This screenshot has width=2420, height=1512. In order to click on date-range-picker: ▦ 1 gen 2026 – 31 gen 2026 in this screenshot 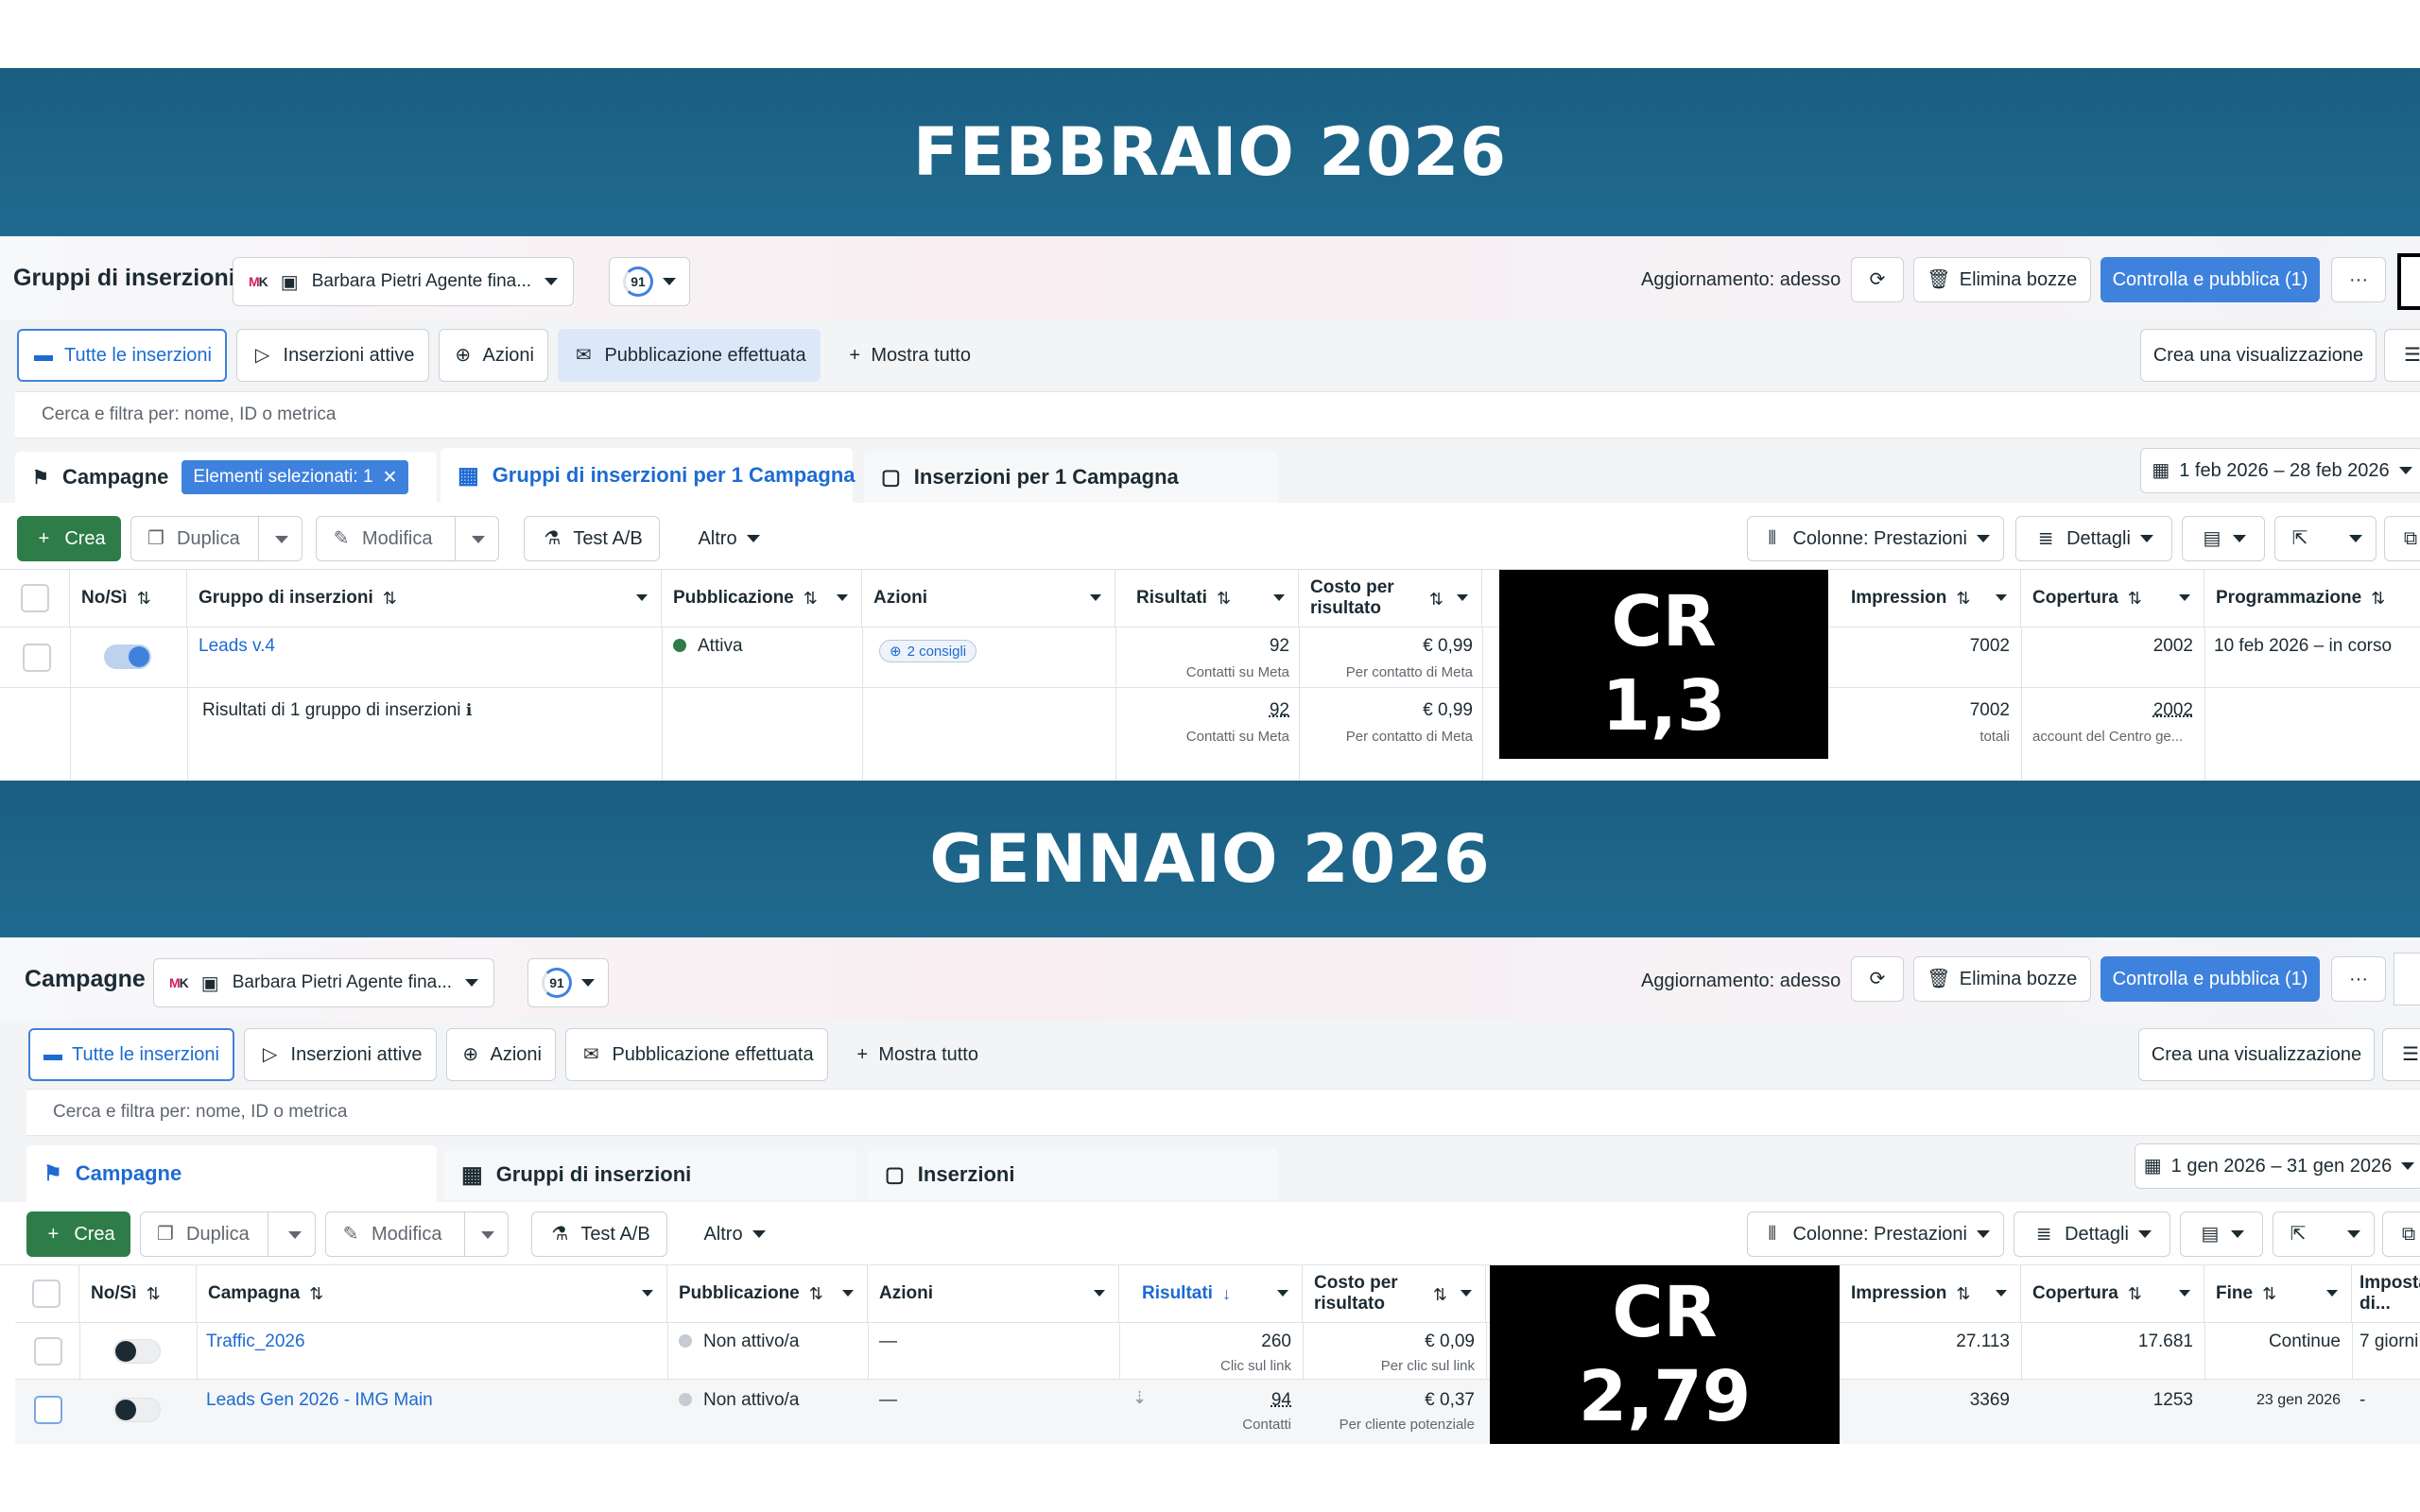, I will do `click(2277, 1166)`.